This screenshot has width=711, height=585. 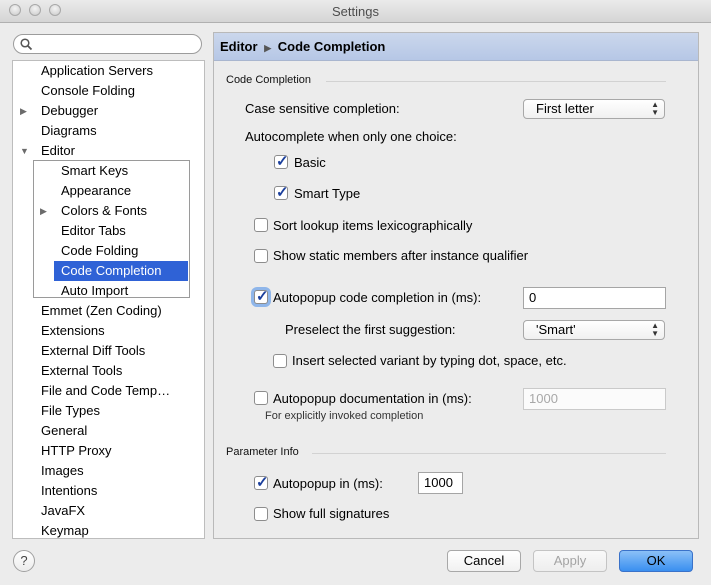 What do you see at coordinates (310, 162) in the screenshot?
I see `basic-label: Basic` at bounding box center [310, 162].